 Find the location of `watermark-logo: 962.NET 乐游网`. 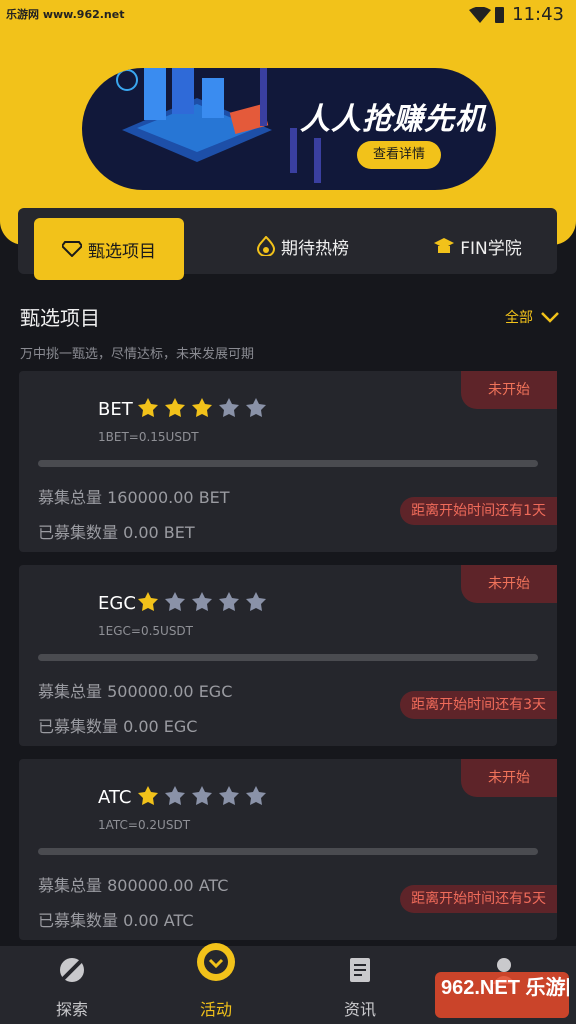

watermark-logo: 962.NET 乐游网 is located at coordinates (502, 995).